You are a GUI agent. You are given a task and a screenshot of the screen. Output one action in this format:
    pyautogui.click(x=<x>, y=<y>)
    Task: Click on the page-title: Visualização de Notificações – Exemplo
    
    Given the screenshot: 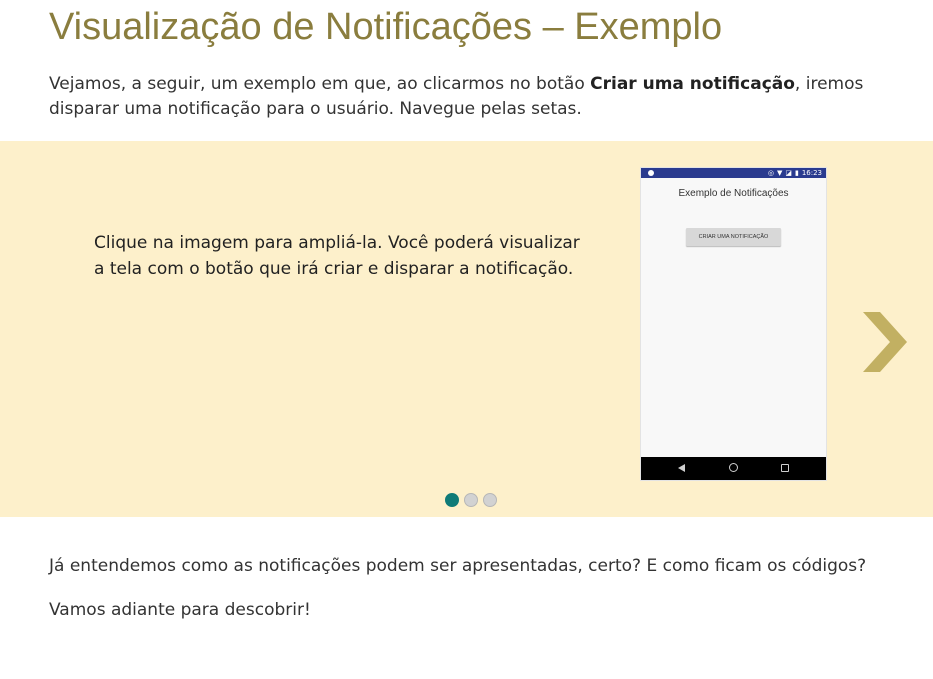 What is the action you would take?
    pyautogui.click(x=386, y=27)
    